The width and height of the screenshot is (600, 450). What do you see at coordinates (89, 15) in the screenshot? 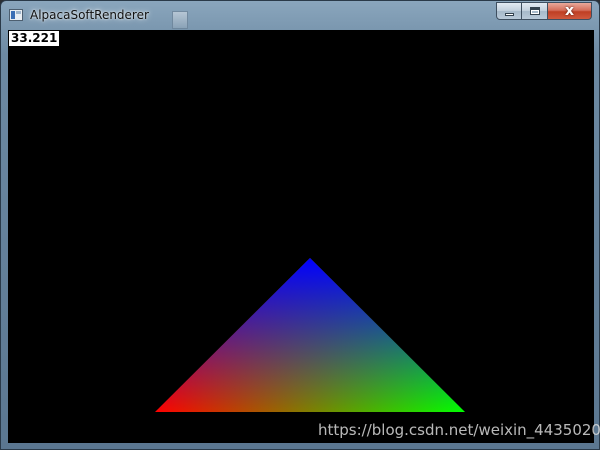
I see `window-title: AlpacaSoftRenderer` at bounding box center [89, 15].